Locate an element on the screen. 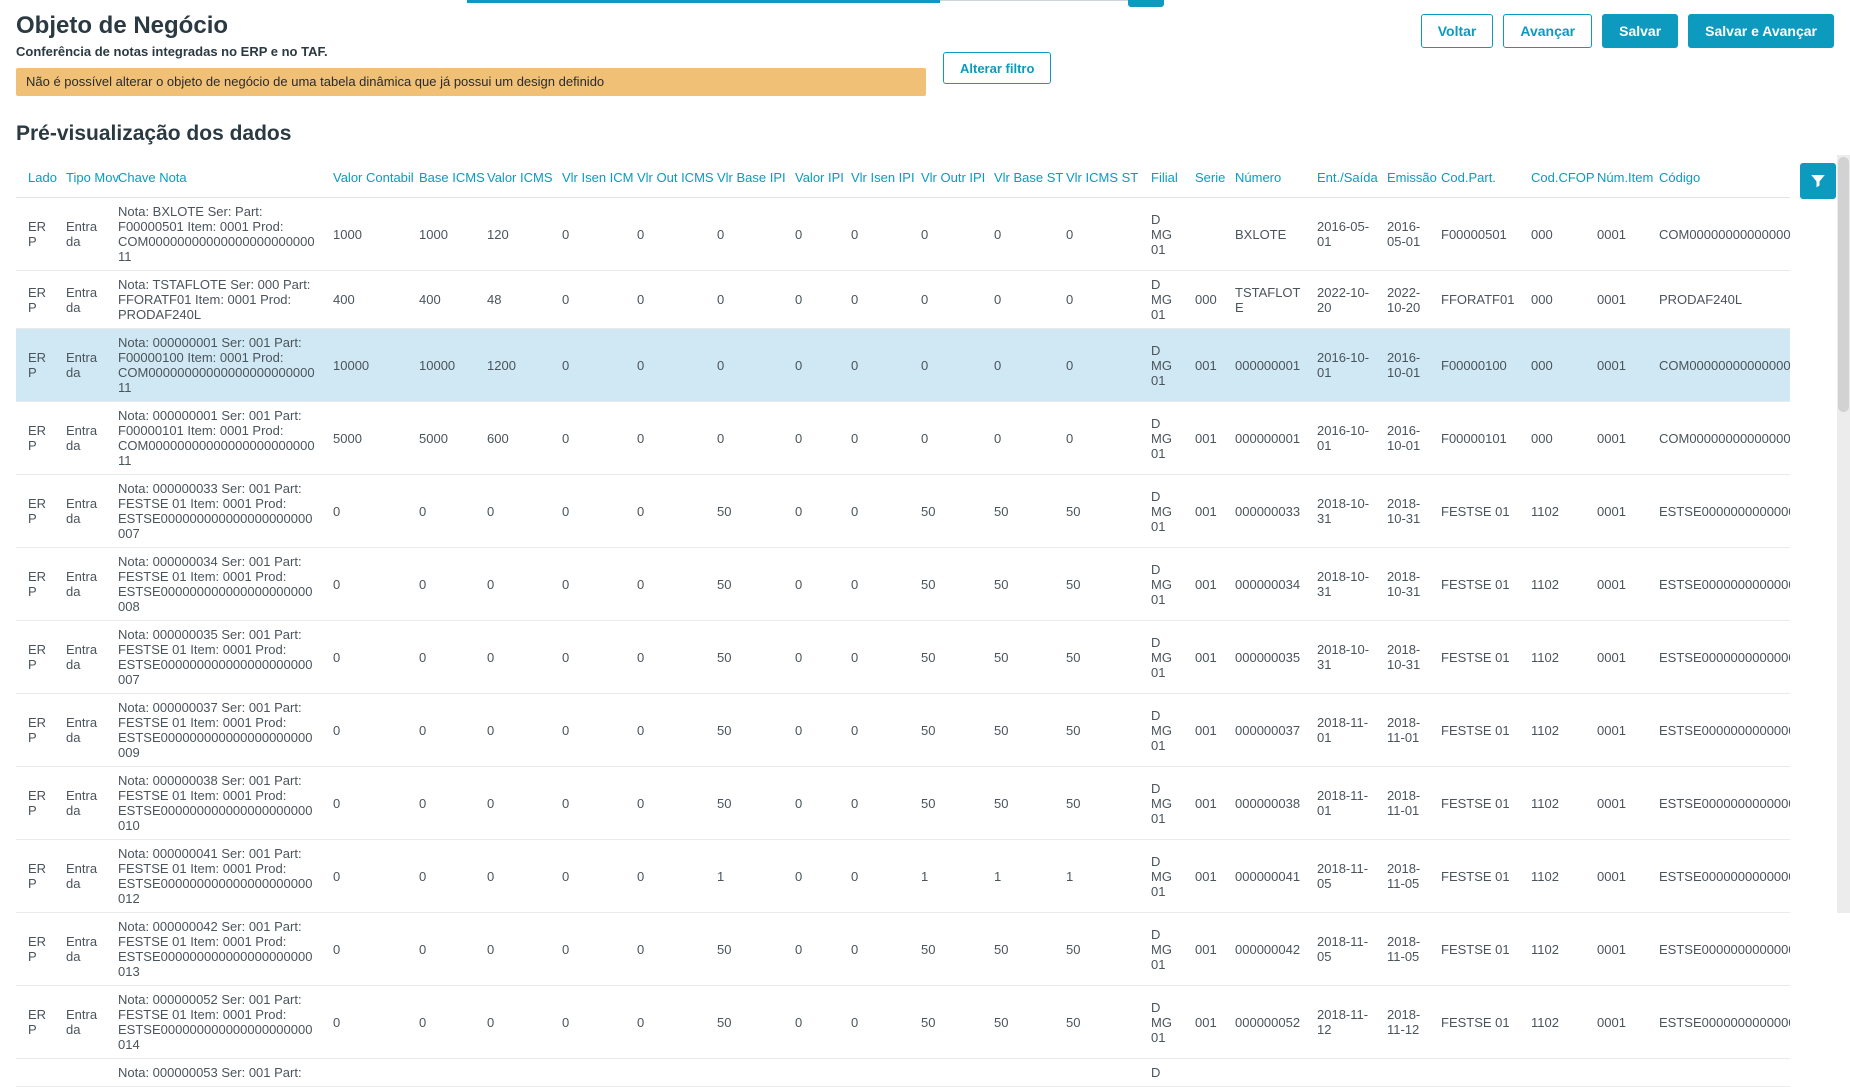 This screenshot has width=1850, height=1087. column-header-vlr-isen-ipi: Vlr Isen IPI is located at coordinates (877, 178).